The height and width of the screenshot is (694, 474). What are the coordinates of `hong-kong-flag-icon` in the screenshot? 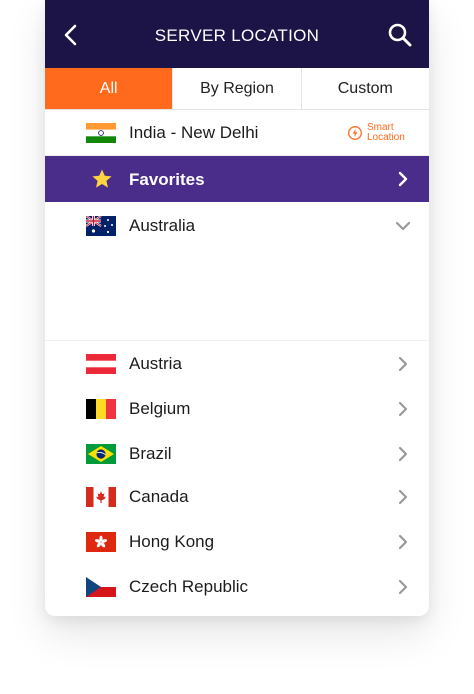 It's located at (101, 541).